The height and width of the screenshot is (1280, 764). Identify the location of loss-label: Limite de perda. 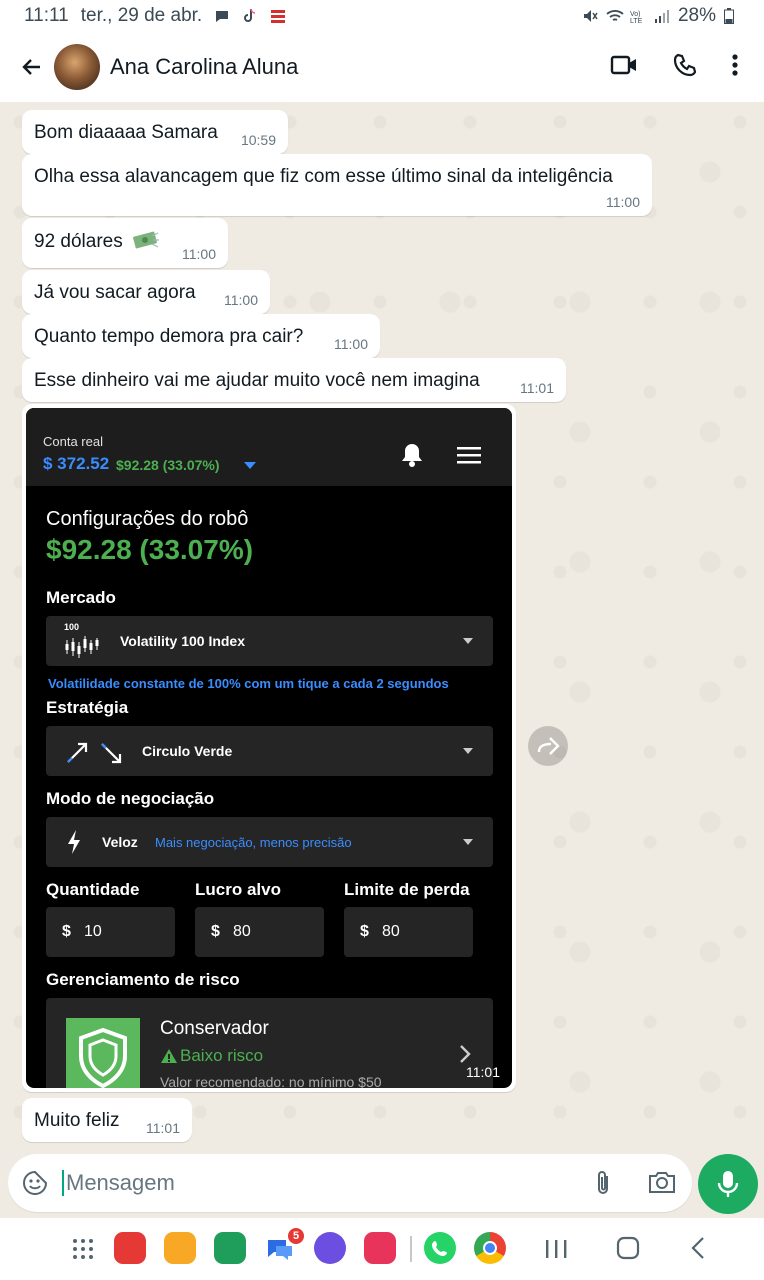
(407, 889).